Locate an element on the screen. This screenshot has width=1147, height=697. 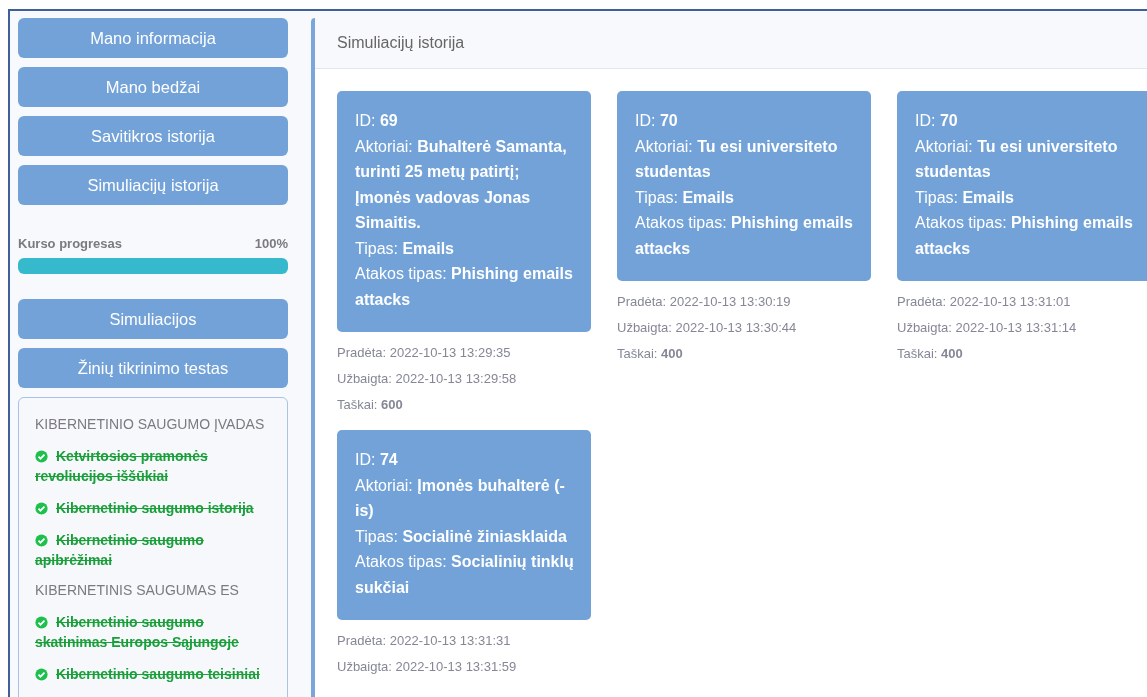
meta-text: Užbaigta: 2022-10-13 13:30:44 is located at coordinates (707, 328).